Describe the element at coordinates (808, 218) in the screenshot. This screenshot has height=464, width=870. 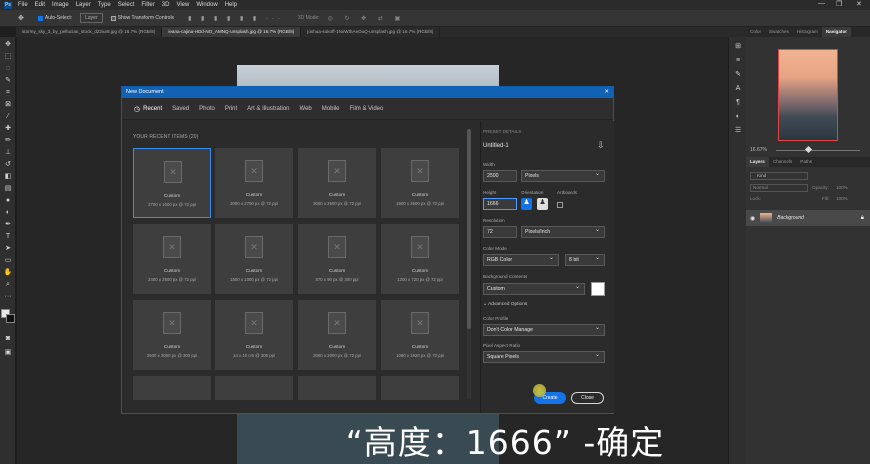
I see `layer-row: ◉ Background 🔒︎` at that location.